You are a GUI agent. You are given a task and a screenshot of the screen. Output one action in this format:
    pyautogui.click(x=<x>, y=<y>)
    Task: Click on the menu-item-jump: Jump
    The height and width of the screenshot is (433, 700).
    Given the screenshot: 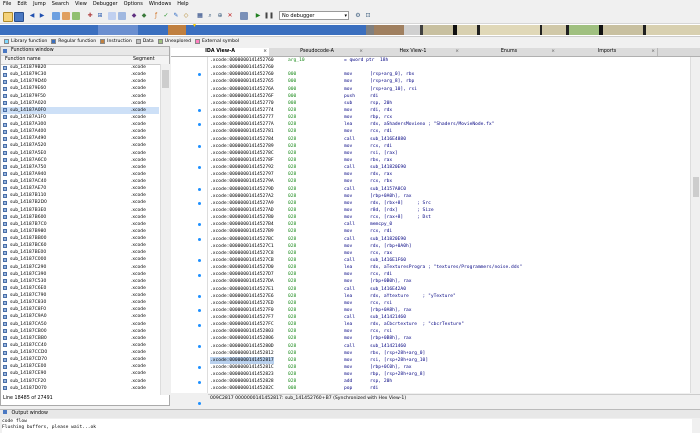 What is the action you would take?
    pyautogui.click(x=39, y=4)
    